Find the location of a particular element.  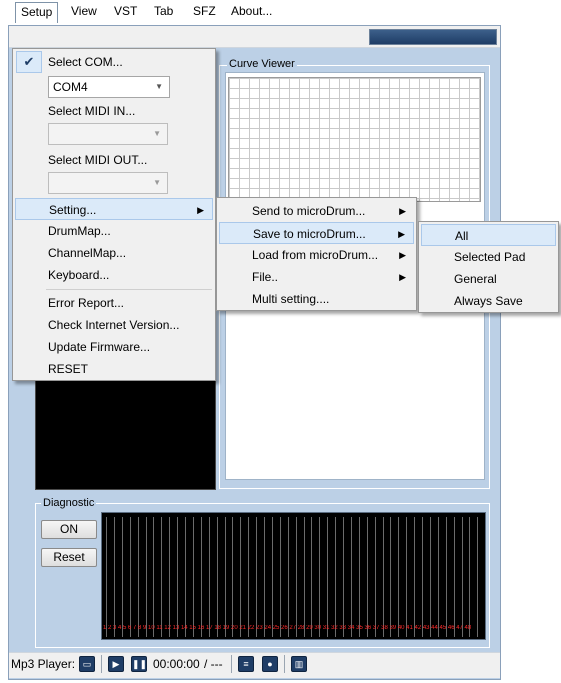

midi-out-select: ▼ is located at coordinates (108, 183).